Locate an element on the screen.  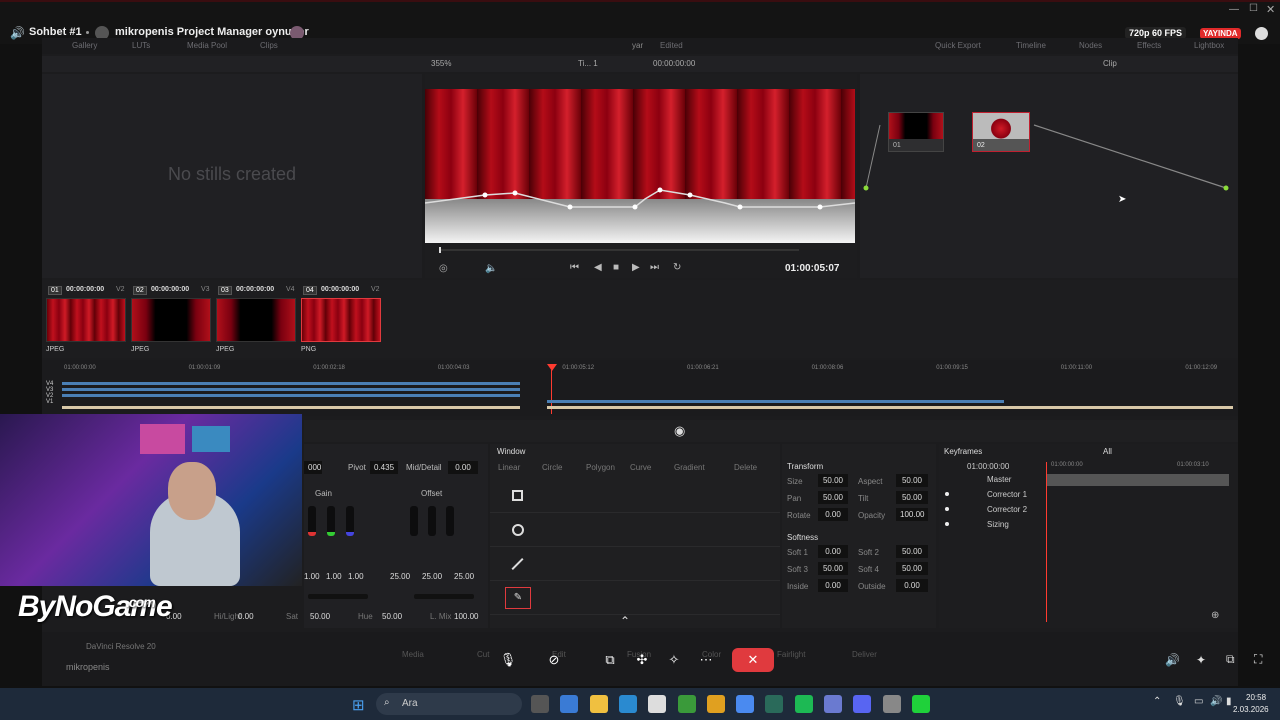
keyframe-track-corrector-2: Corrector 2 is located at coordinates (1007, 509).